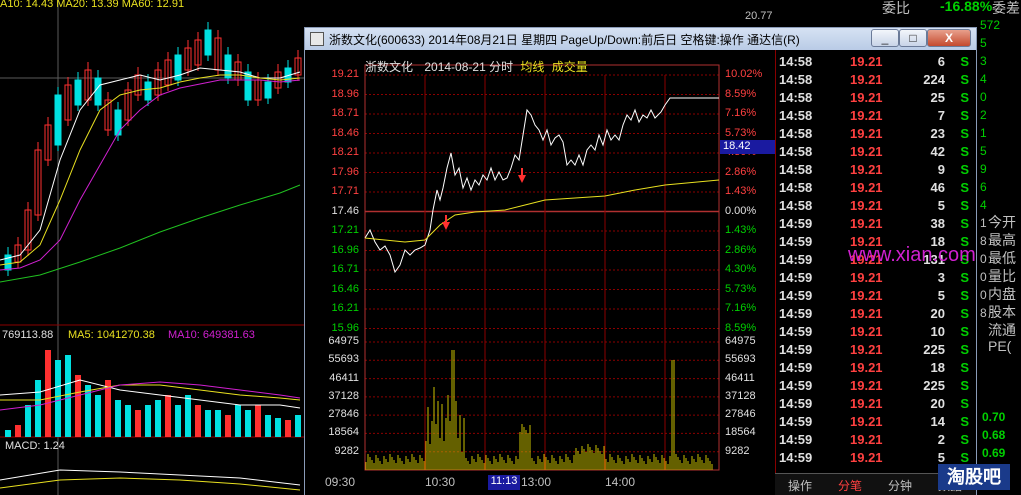 The image size is (1021, 495). What do you see at coordinates (345, 327) in the screenshot?
I see `price-tick-label: 15.96` at bounding box center [345, 327].